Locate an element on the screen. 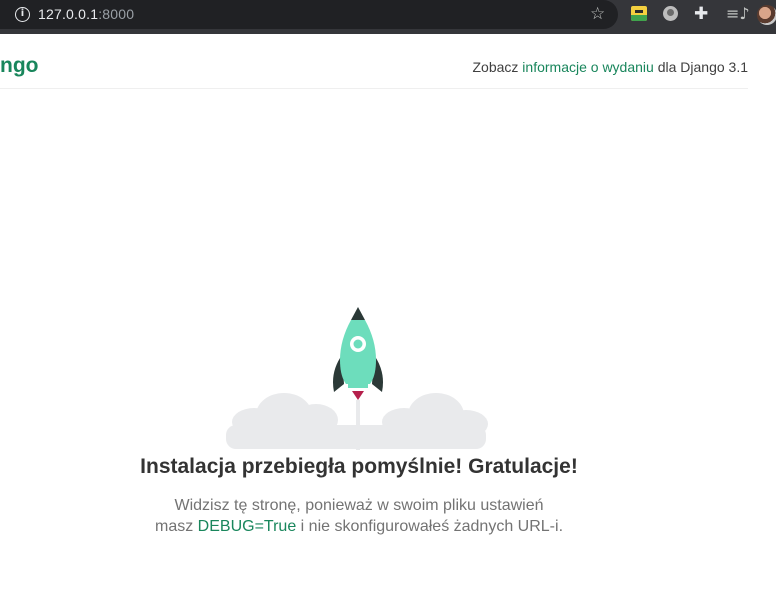 The height and width of the screenshot is (602, 776). rocket-flame is located at coordinates (358, 395).